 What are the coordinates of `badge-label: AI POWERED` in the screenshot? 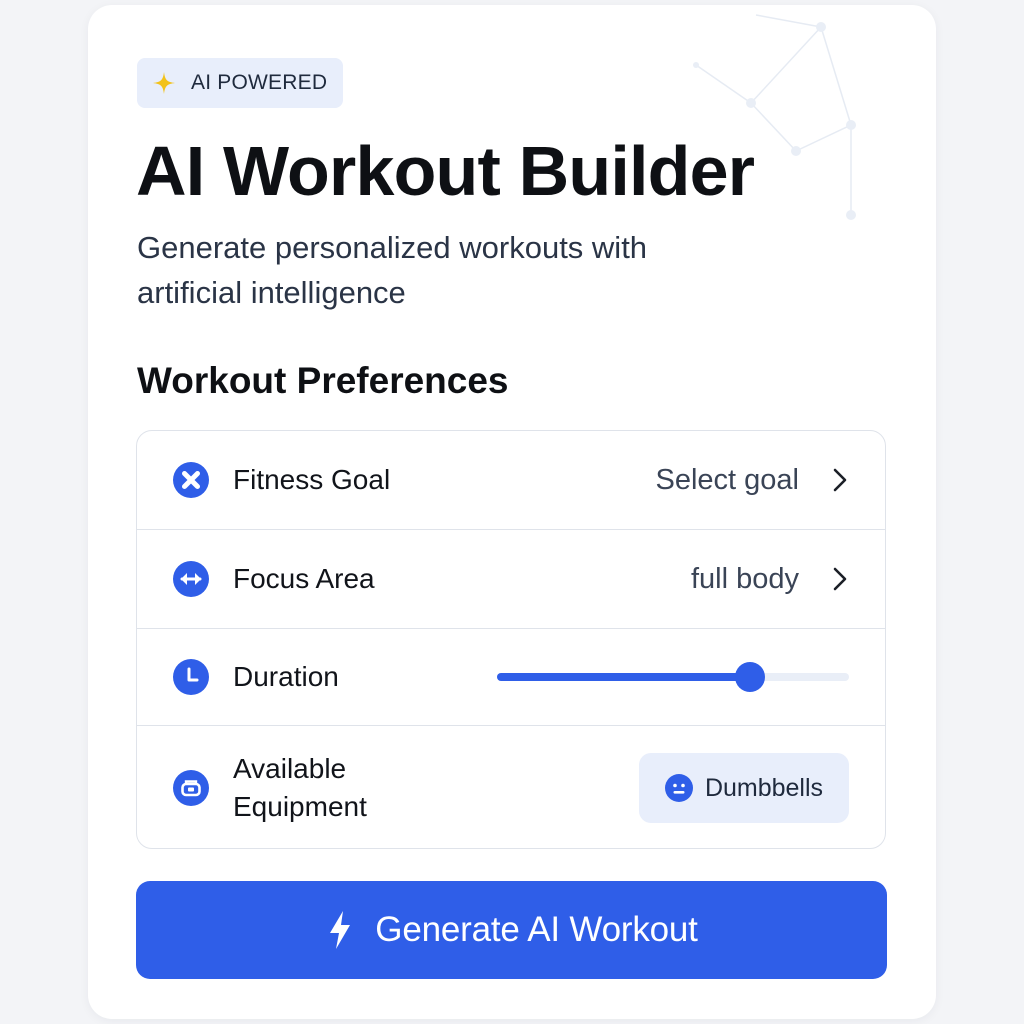 It's located at (259, 82).